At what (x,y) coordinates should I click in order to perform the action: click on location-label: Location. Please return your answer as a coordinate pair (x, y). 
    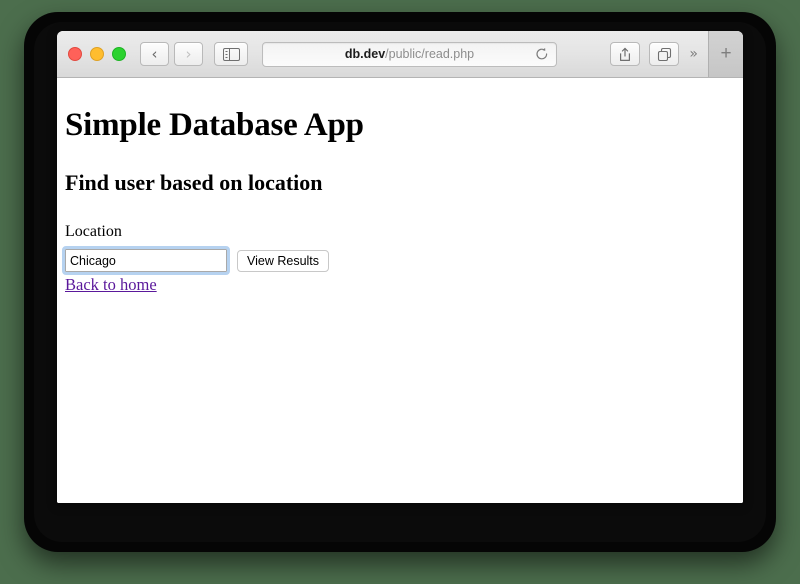
    Looking at the image, I should click on (93, 231).